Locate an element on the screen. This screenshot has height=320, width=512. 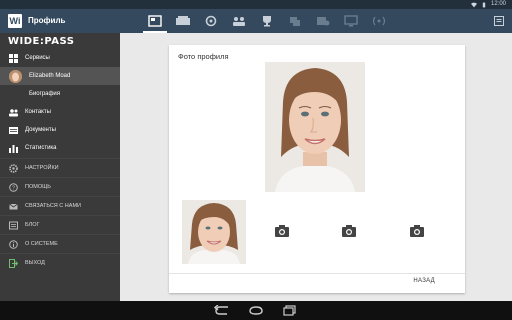
gallery-icon is located at coordinates (295, 21).